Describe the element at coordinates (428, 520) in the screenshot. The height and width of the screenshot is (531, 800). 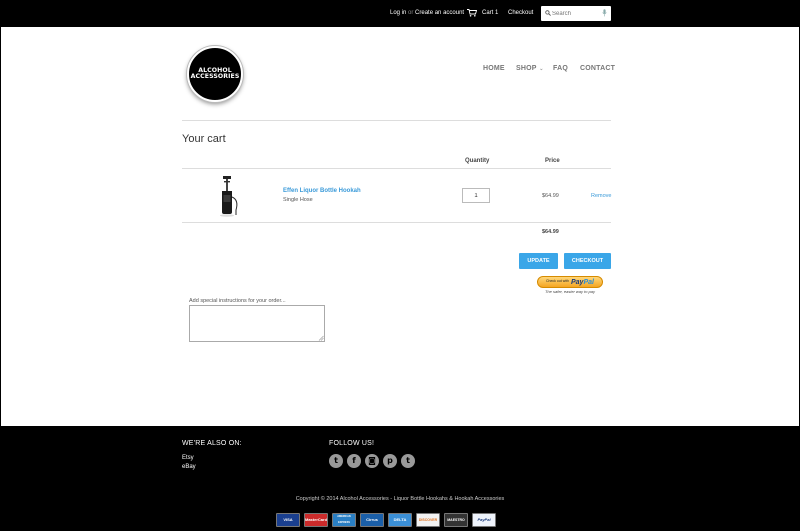
I see `discover-card-icon: DISCOVER` at that location.